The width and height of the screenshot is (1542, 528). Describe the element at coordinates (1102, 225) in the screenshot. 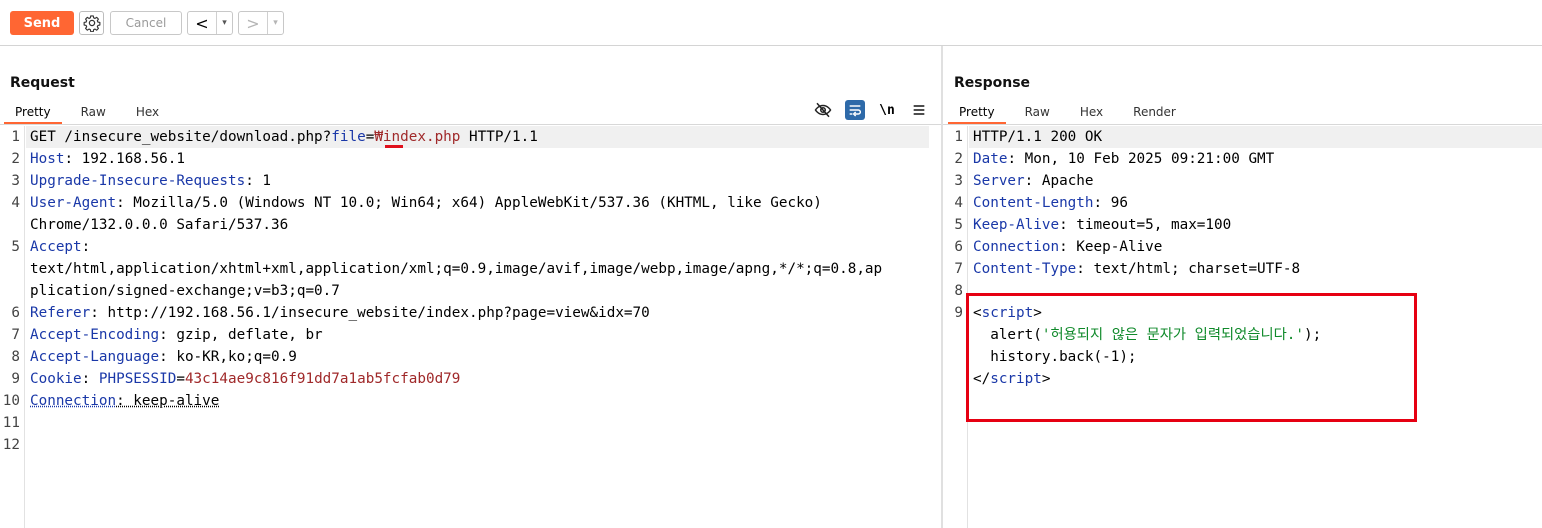

I see `response-line: Keep-Alive: timeout=5, max=100` at that location.